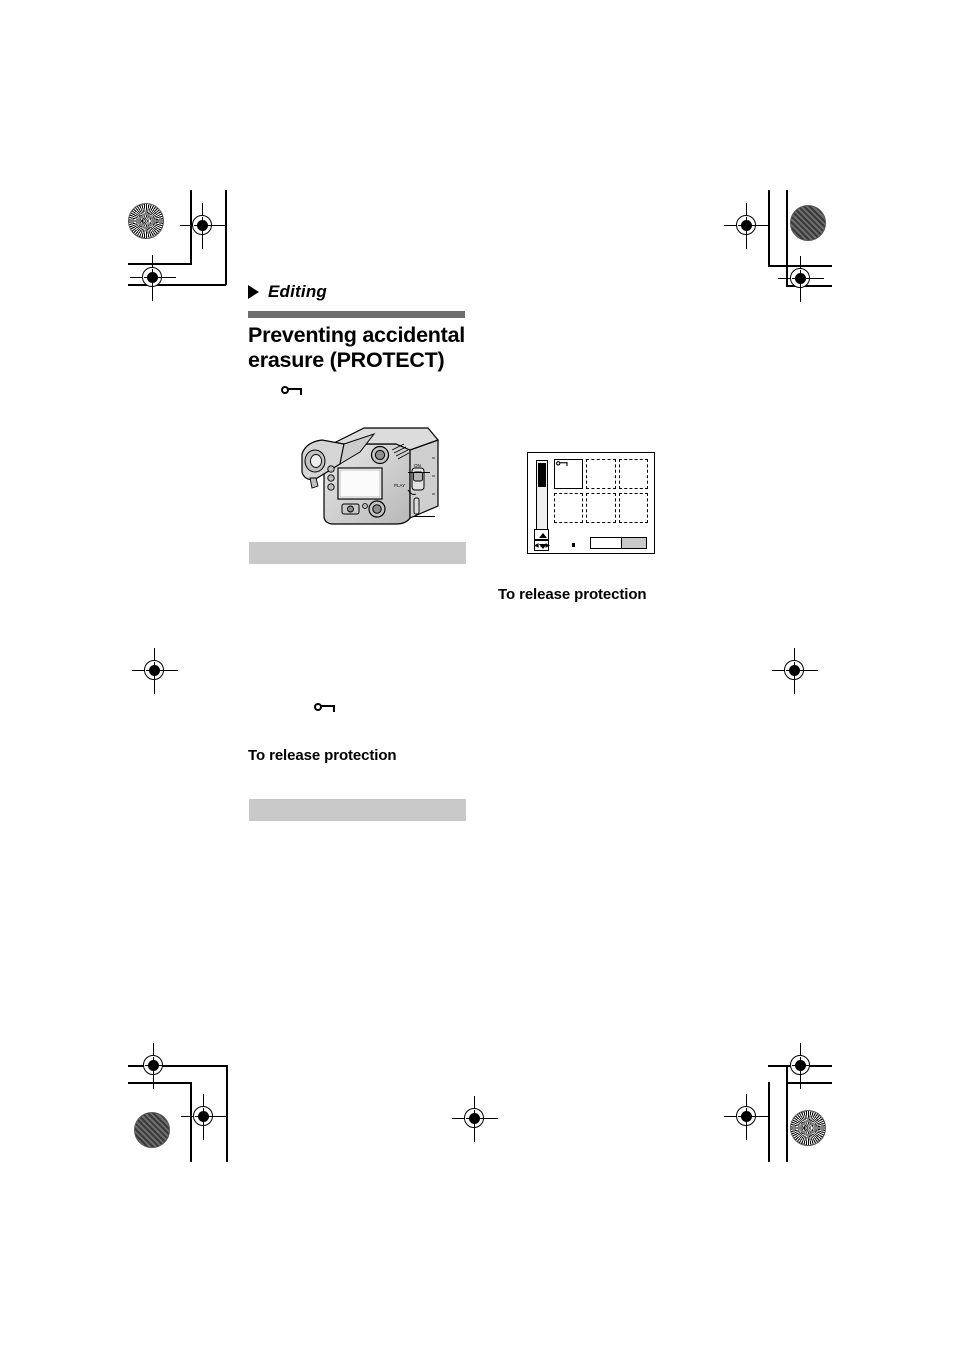 The image size is (954, 1351). I want to click on camera-rear-illustration: ON PLAY, so click(378, 477).